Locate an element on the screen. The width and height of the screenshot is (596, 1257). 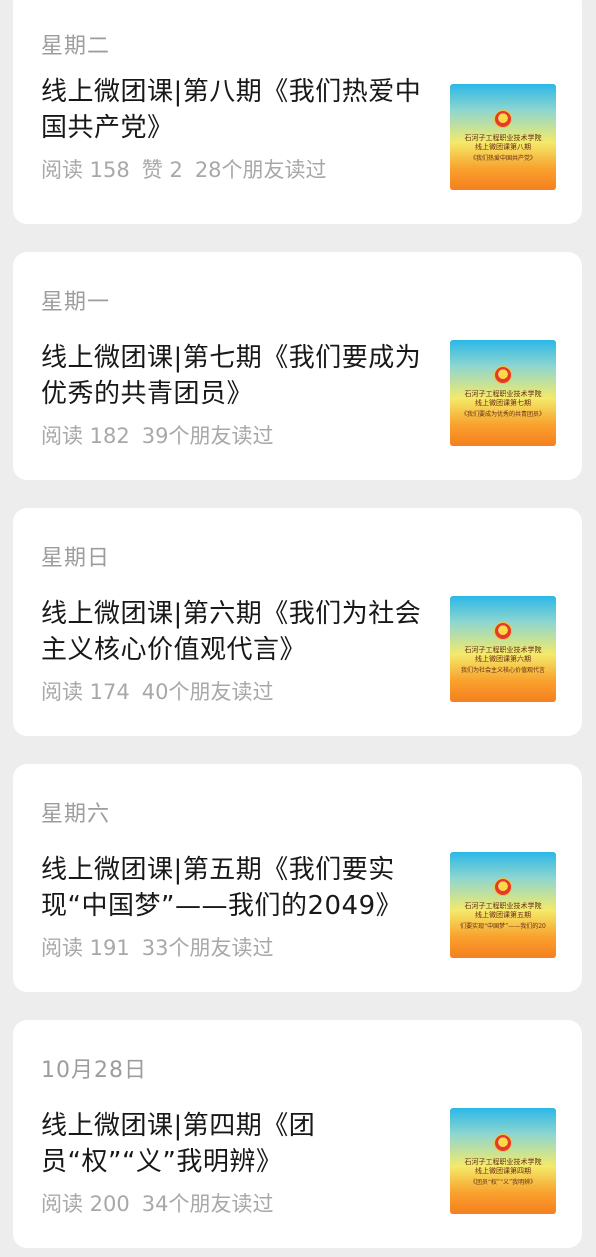
thumbnail-issue: 线上微团课第六期 is located at coordinates (503, 659).